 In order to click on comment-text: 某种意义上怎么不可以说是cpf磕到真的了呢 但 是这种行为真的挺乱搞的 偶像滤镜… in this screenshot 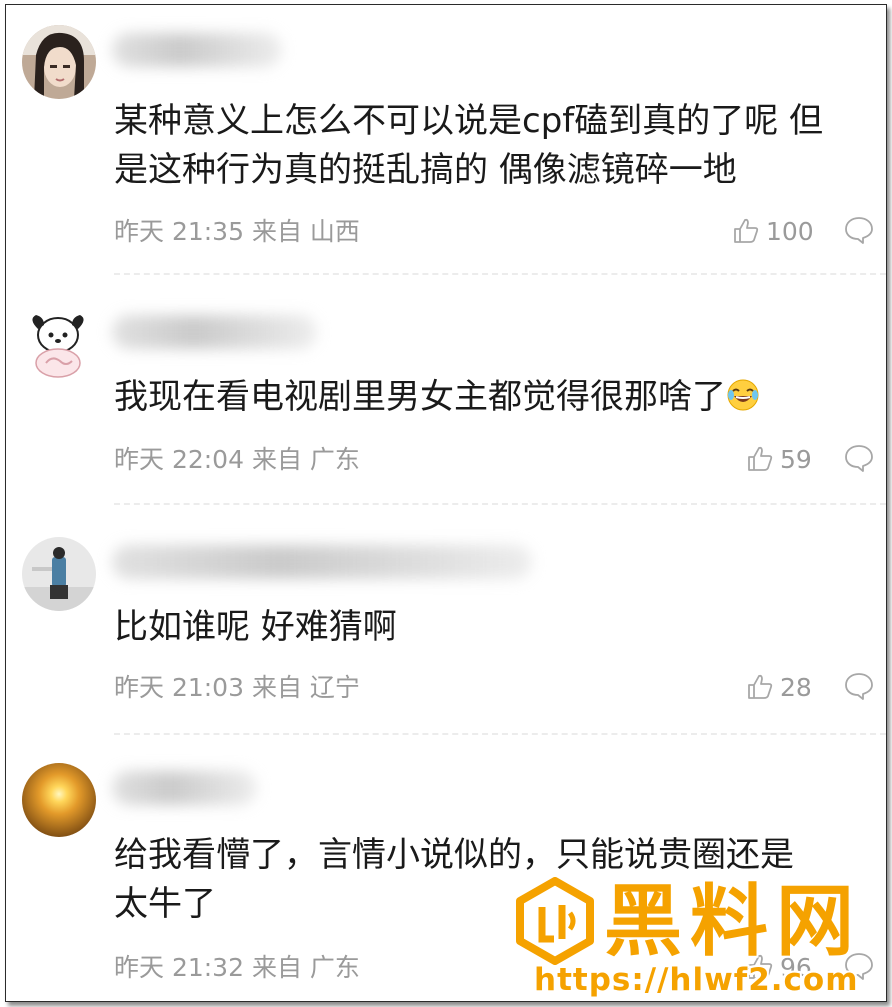, I will do `click(469, 145)`.